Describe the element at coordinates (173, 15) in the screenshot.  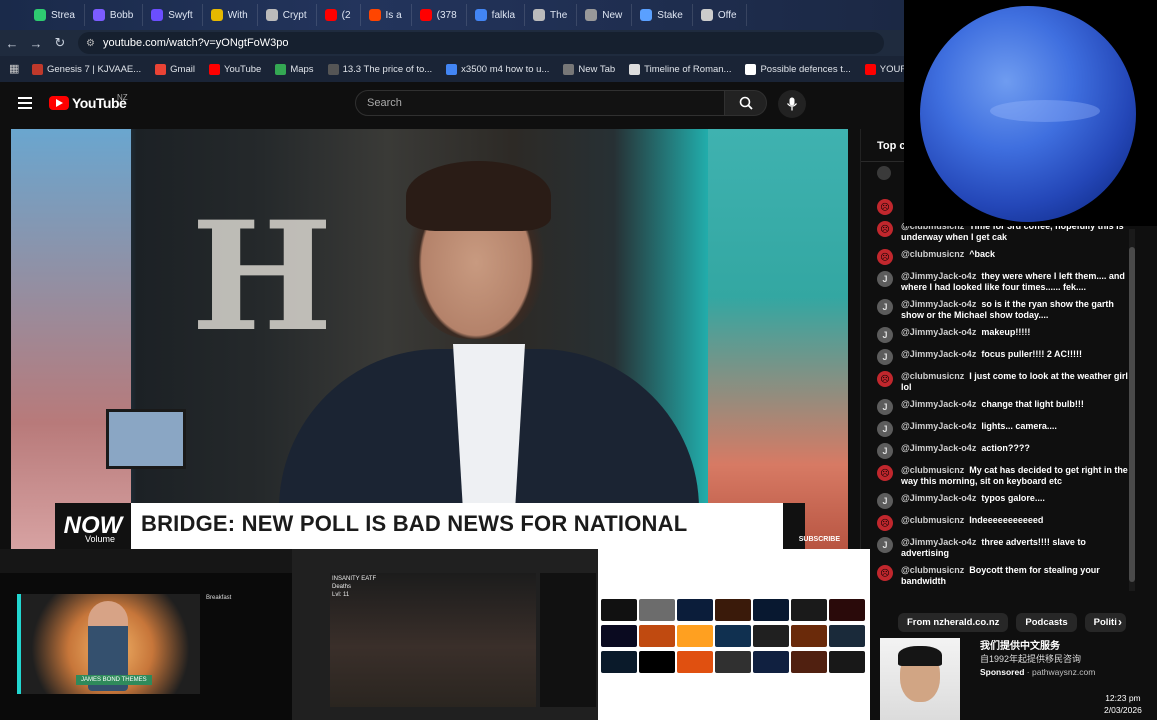
I see `browser-tab: Swyft` at that location.